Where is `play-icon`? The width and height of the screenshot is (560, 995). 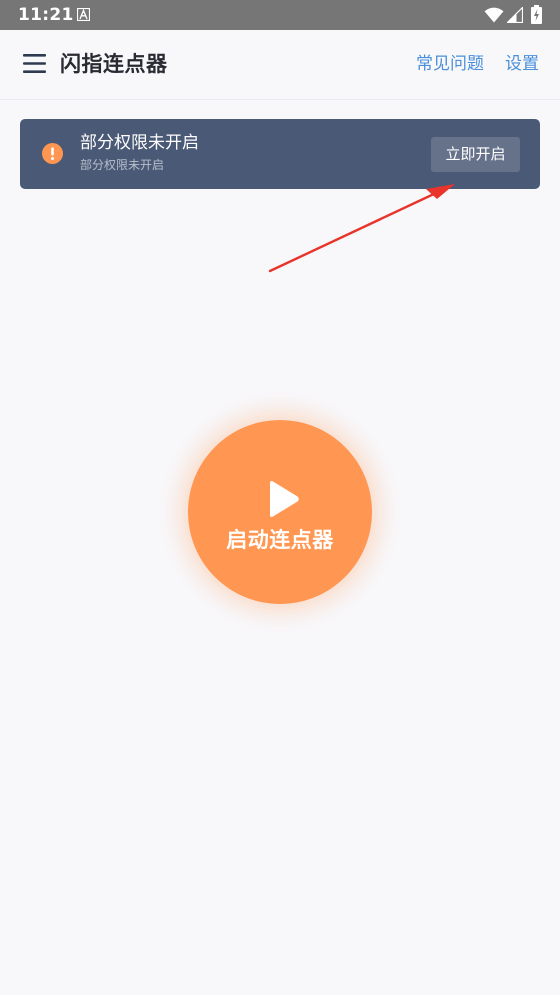 play-icon is located at coordinates (284, 499).